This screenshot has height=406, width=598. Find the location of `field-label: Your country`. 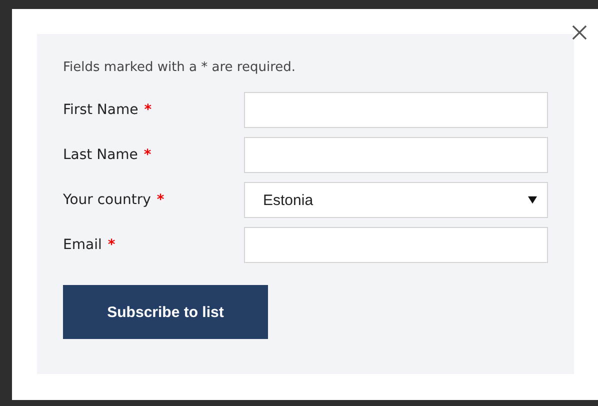

field-label: Your country is located at coordinates (107, 200).